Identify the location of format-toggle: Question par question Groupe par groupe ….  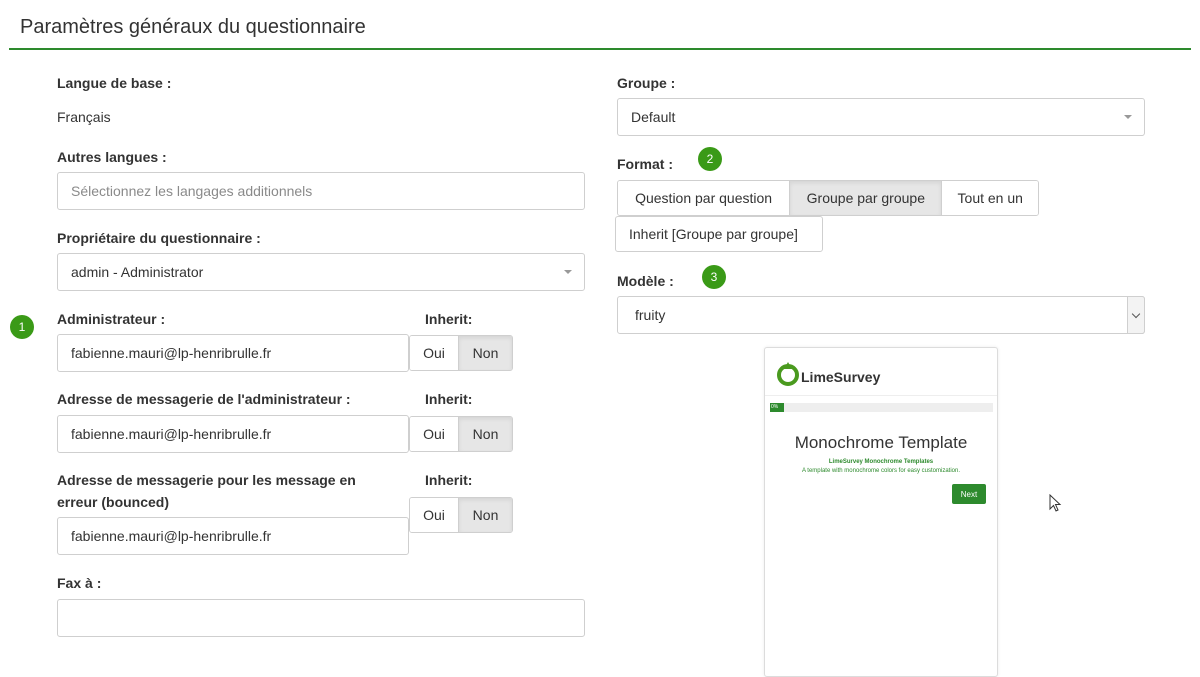
(828, 198).